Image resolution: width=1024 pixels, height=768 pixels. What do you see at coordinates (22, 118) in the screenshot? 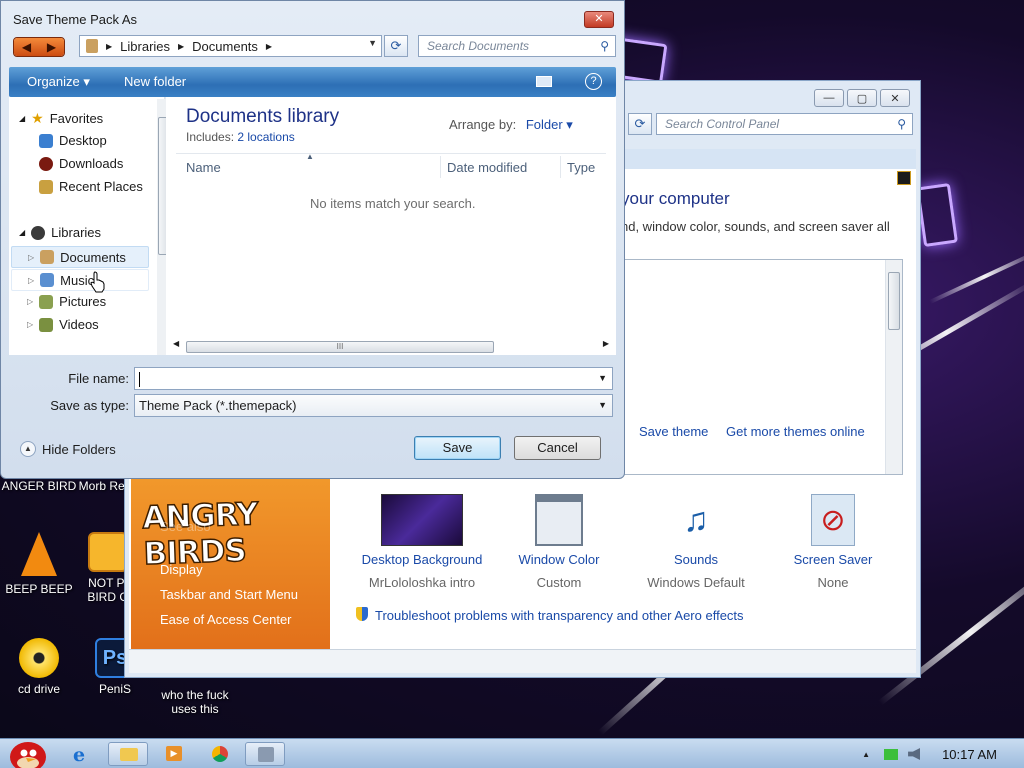
I see `collapse-arrow-icon: ◢` at bounding box center [22, 118].